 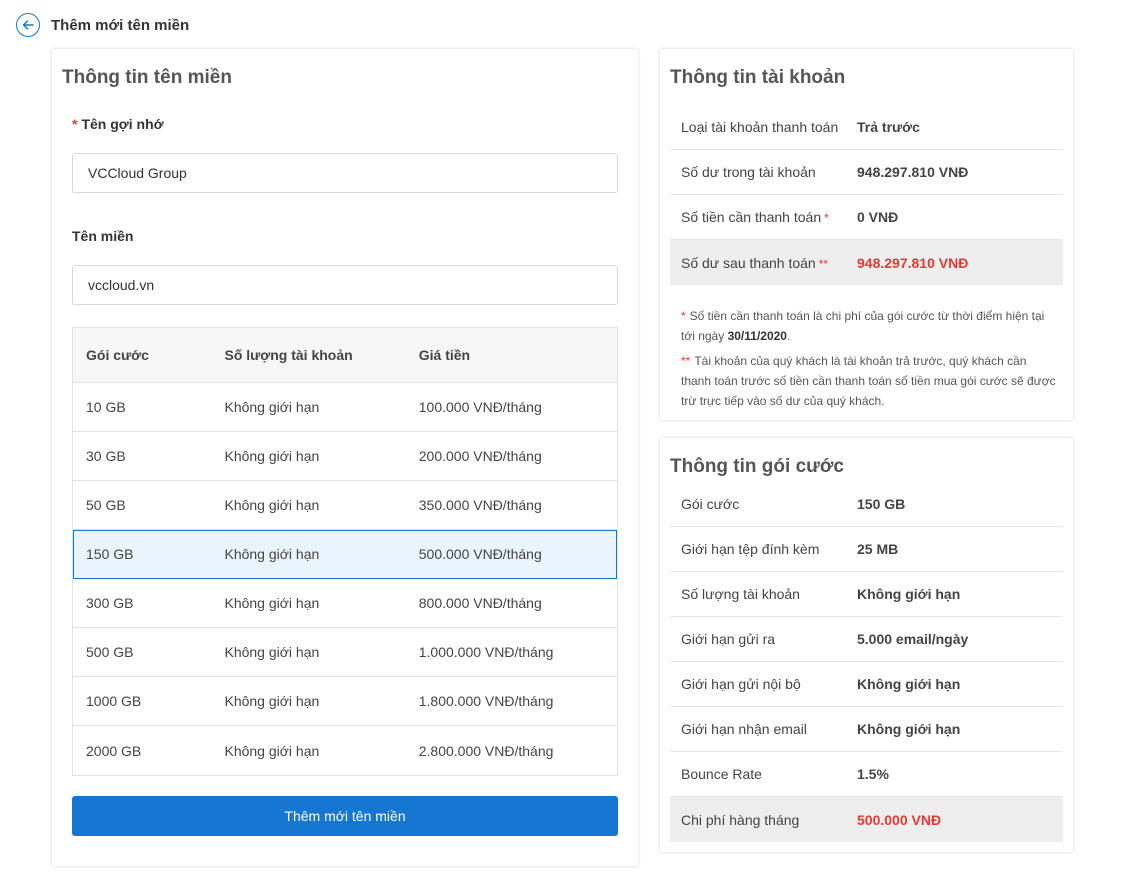 What do you see at coordinates (114, 750) in the screenshot?
I see `plan-cell: 2000 GB` at bounding box center [114, 750].